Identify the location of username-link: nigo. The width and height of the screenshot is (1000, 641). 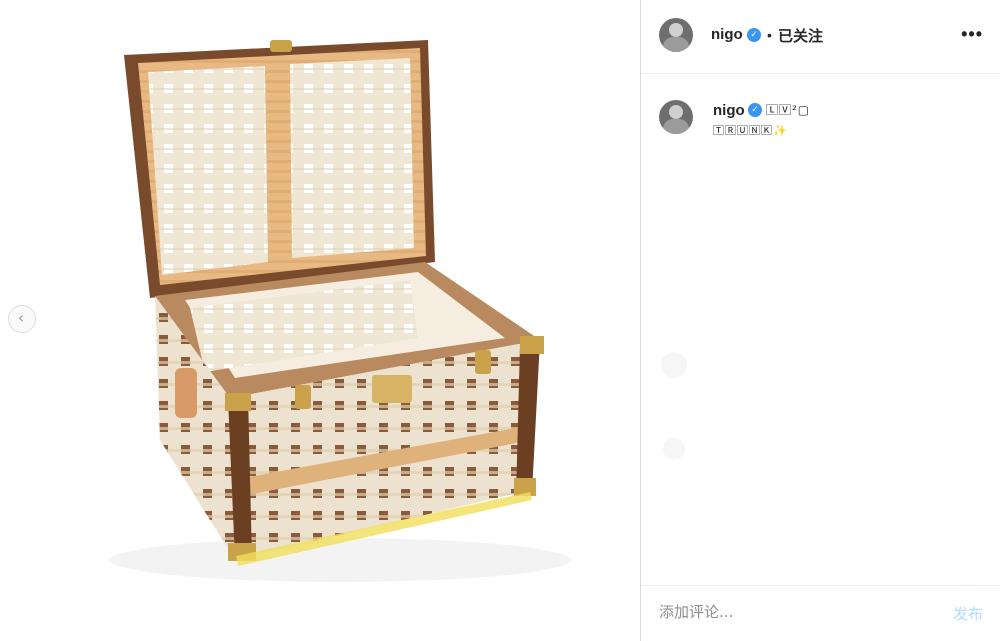
(727, 34).